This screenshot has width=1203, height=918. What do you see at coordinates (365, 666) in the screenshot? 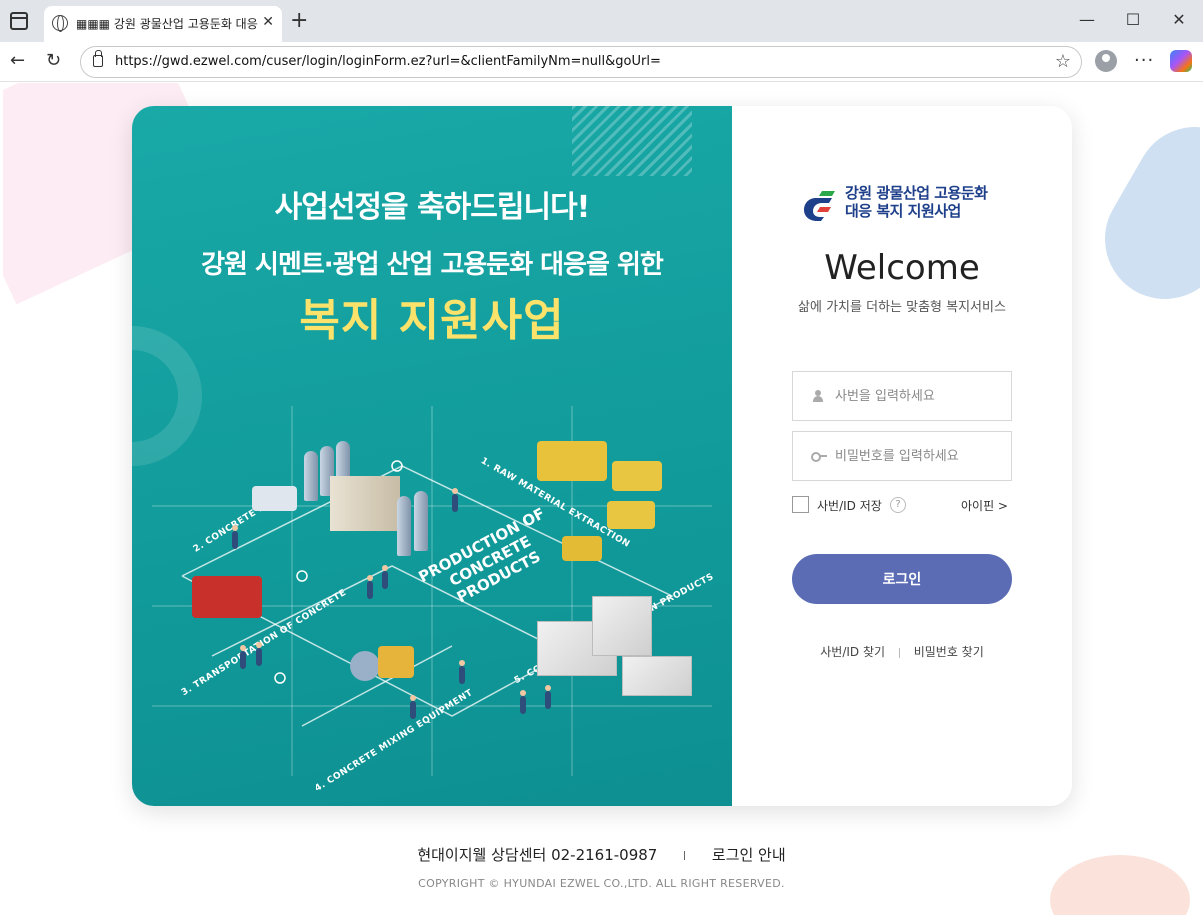
I see `mixer-drum` at bounding box center [365, 666].